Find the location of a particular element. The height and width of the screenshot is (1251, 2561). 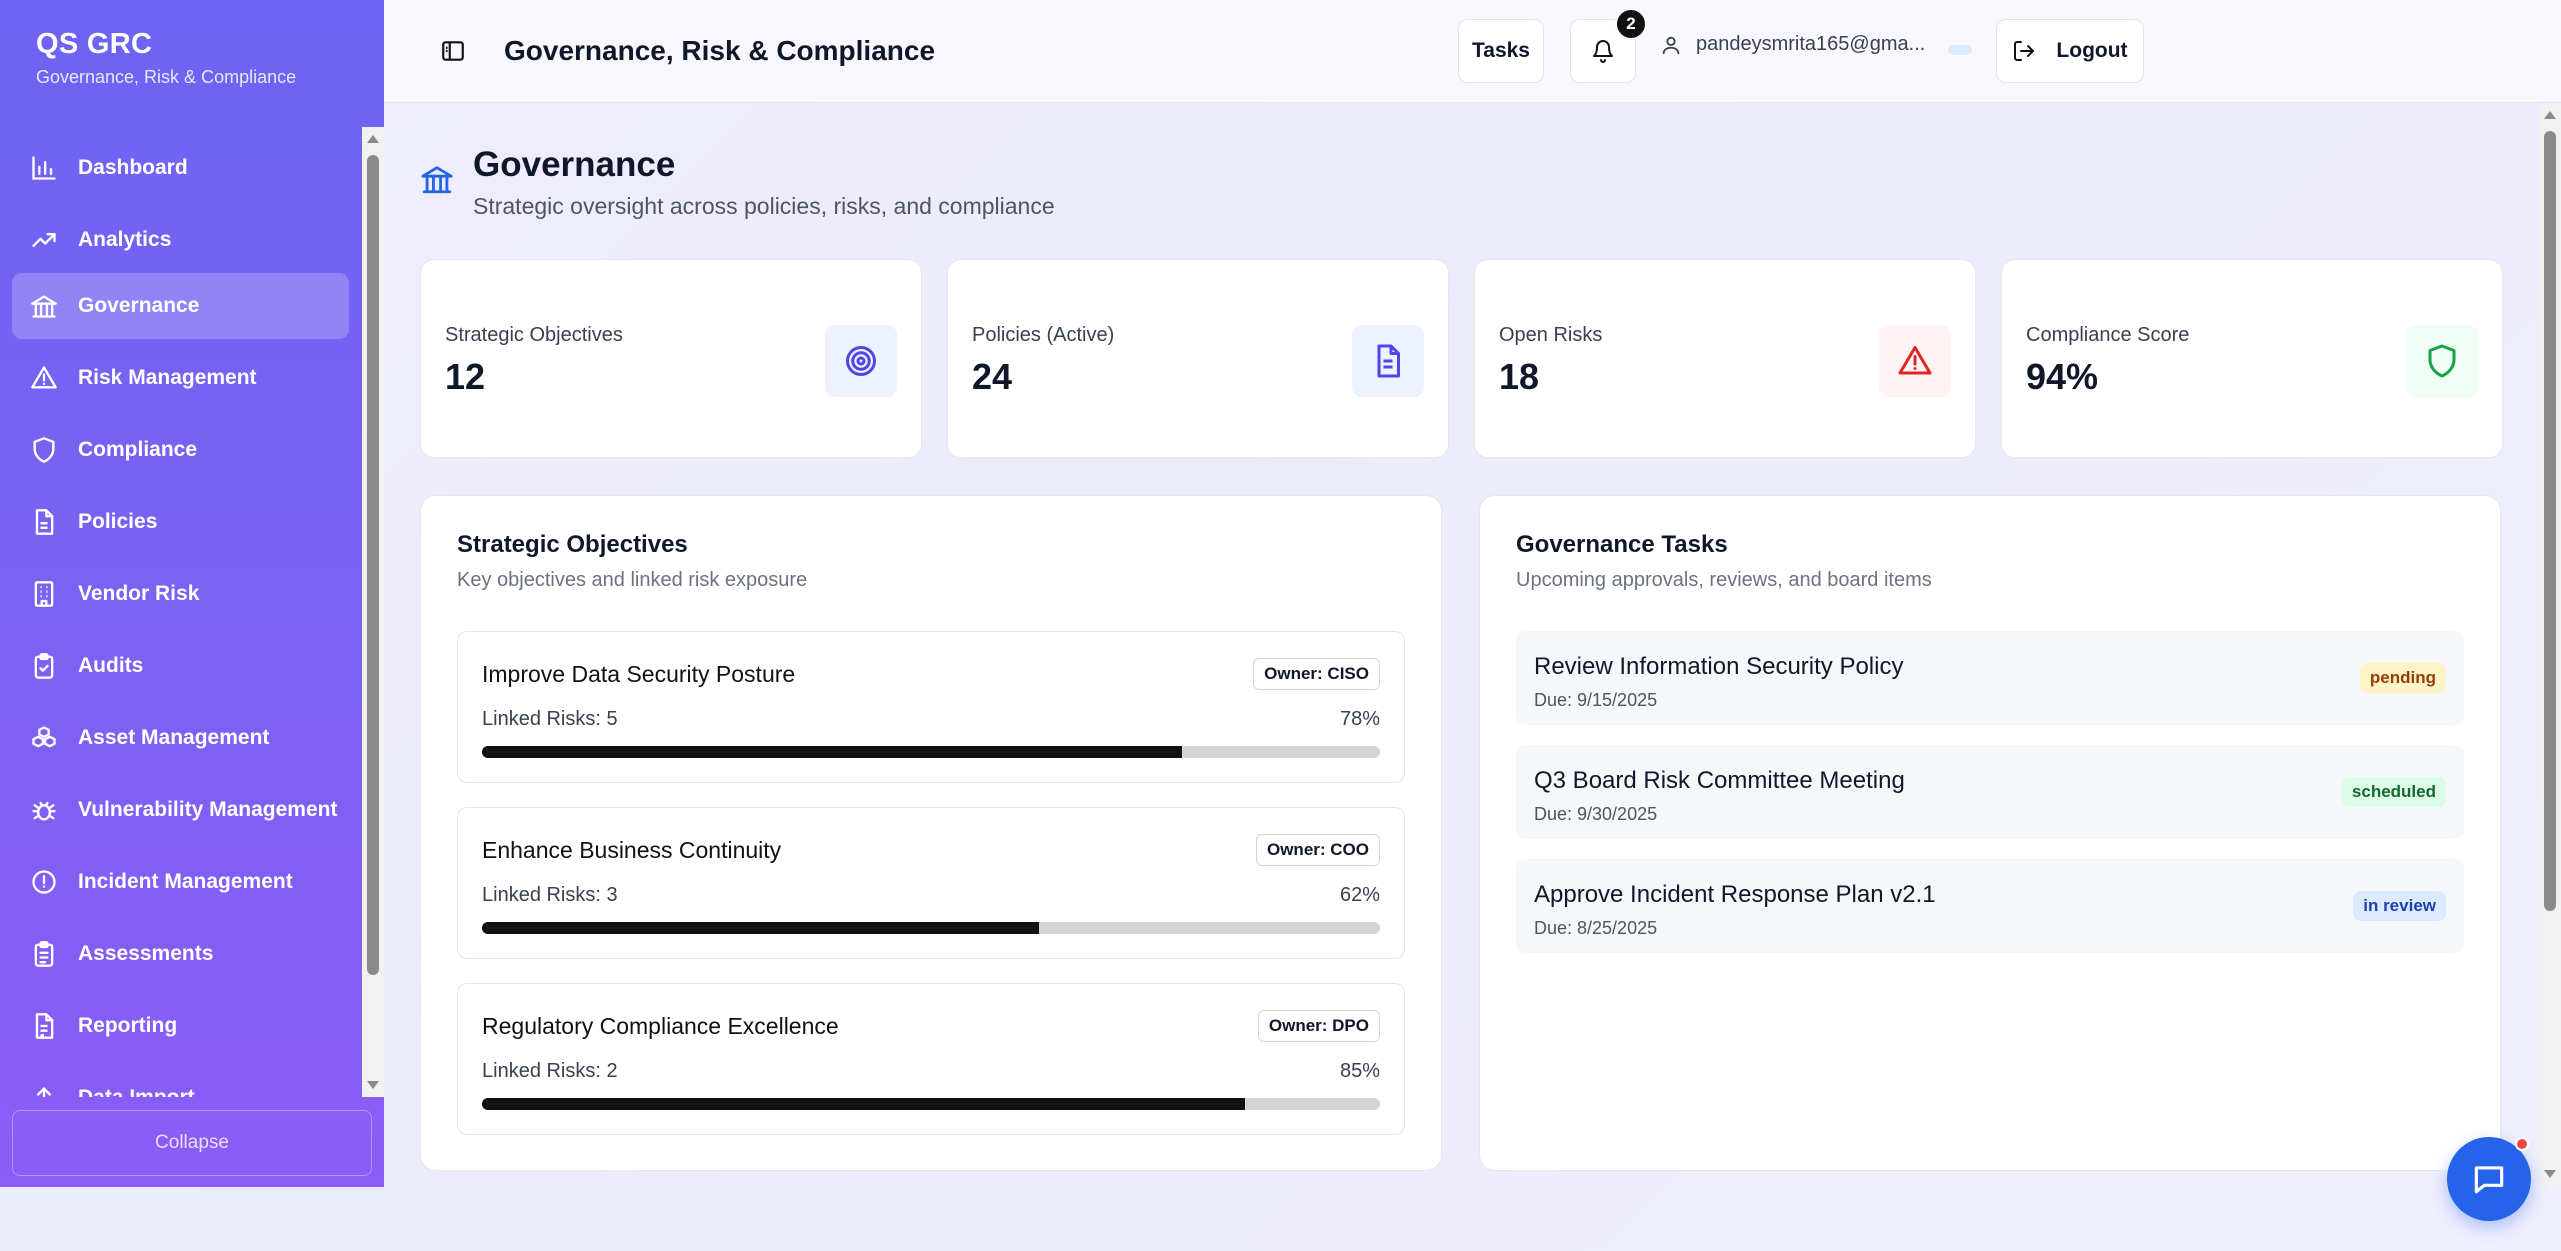

sidebar-item-label: Vendor Risk is located at coordinates (139, 593).